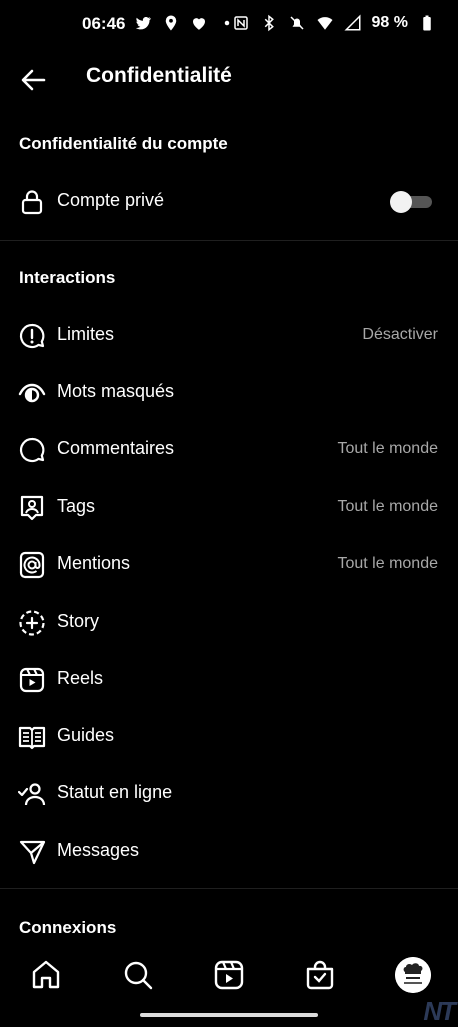 The height and width of the screenshot is (1027, 458). Describe the element at coordinates (32, 794) in the screenshot. I see `online-status-icon` at that location.